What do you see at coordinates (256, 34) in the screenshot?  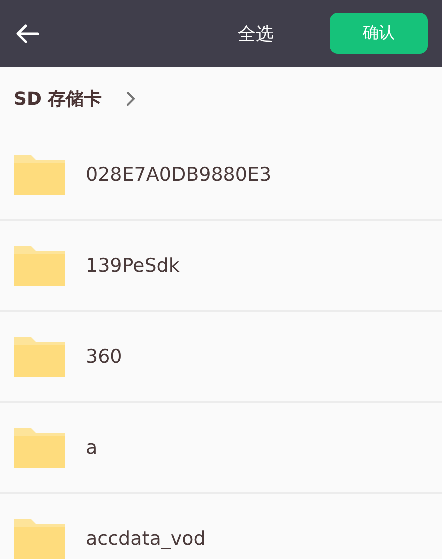 I see `select-all-button: 全选` at bounding box center [256, 34].